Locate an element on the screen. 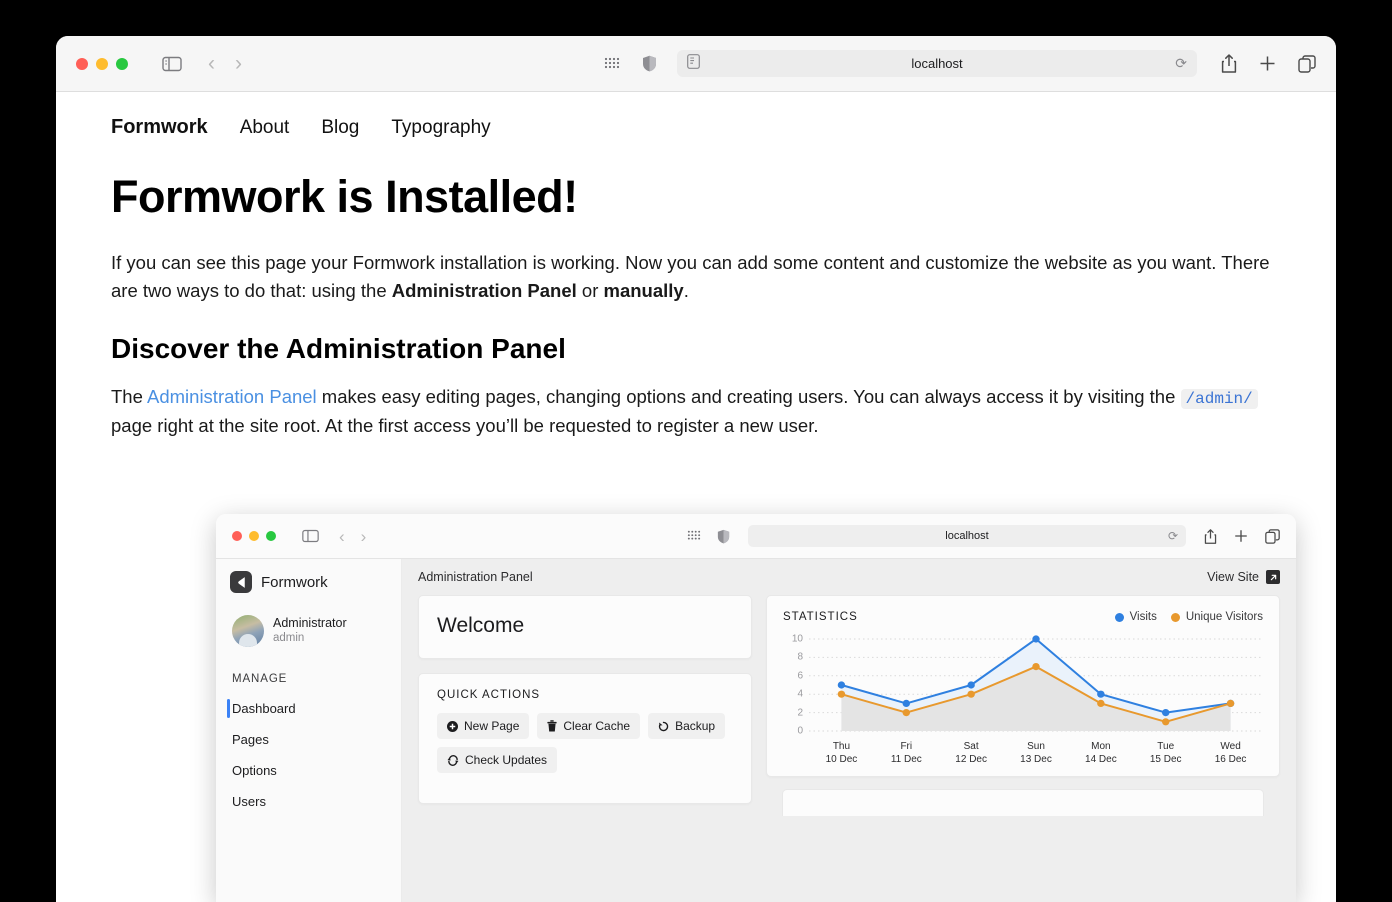 This screenshot has width=1392, height=902. maximize-window-button is located at coordinates (122, 63).